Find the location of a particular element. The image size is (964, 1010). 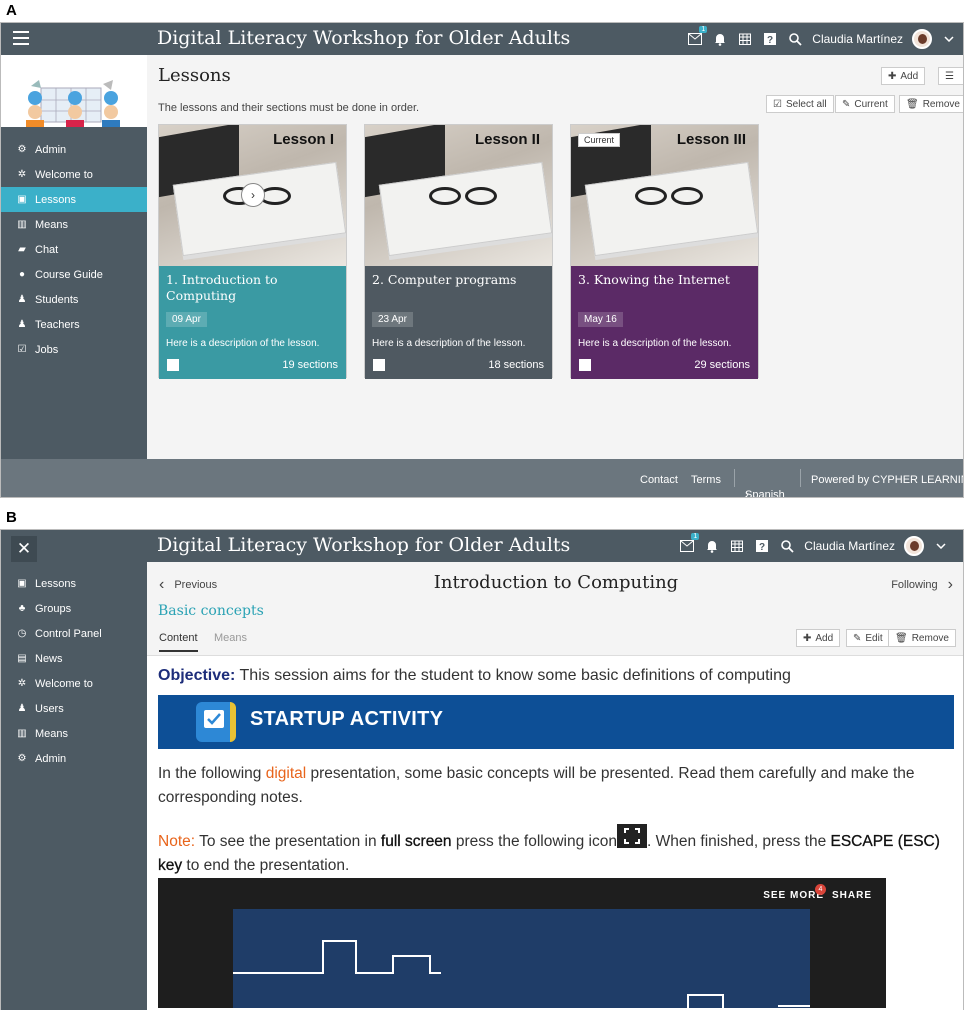

close-icon: ✕ is located at coordinates (24, 549).